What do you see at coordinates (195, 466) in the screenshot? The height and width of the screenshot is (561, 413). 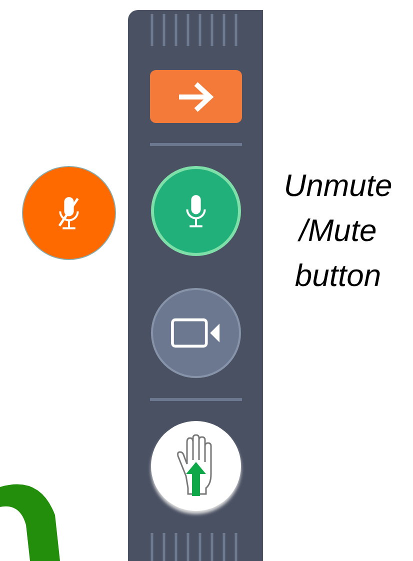 I see `raise-hand-button` at bounding box center [195, 466].